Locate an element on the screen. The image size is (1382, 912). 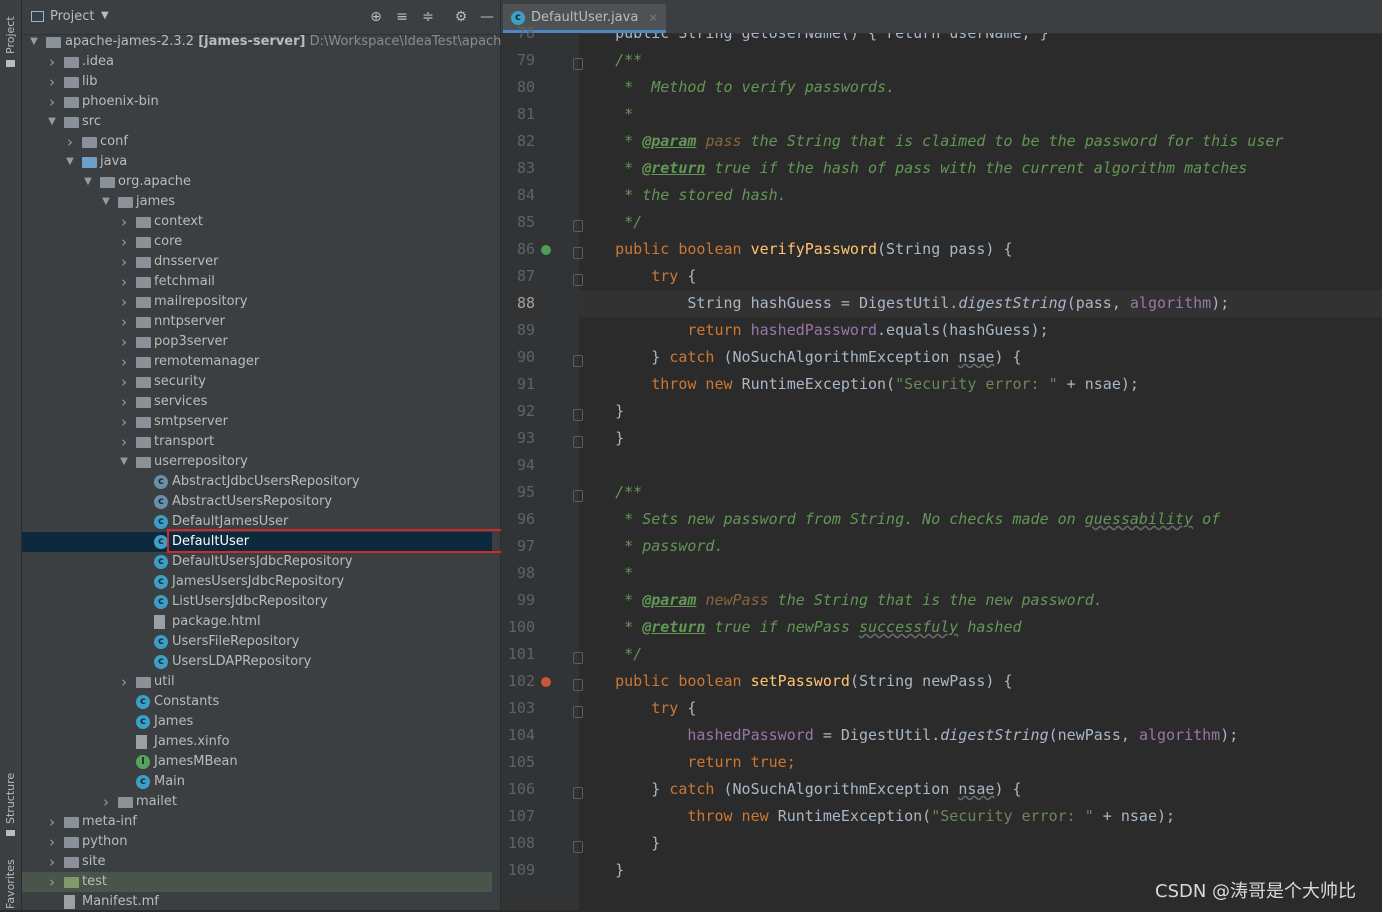
tree-item: › smtpserver is located at coordinates (257, 422).